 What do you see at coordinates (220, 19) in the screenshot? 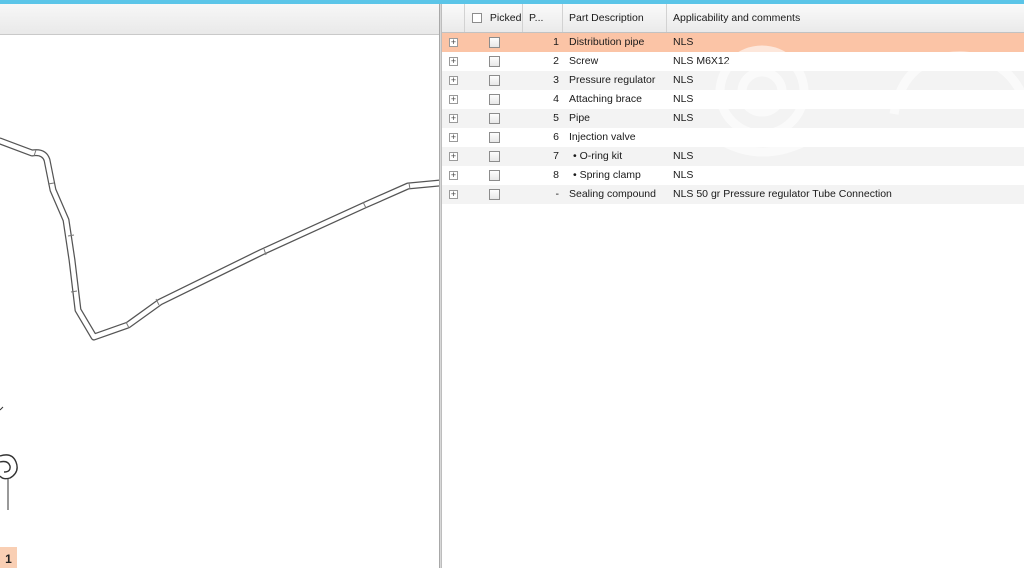
I see `diagram-toolbar` at bounding box center [220, 19].